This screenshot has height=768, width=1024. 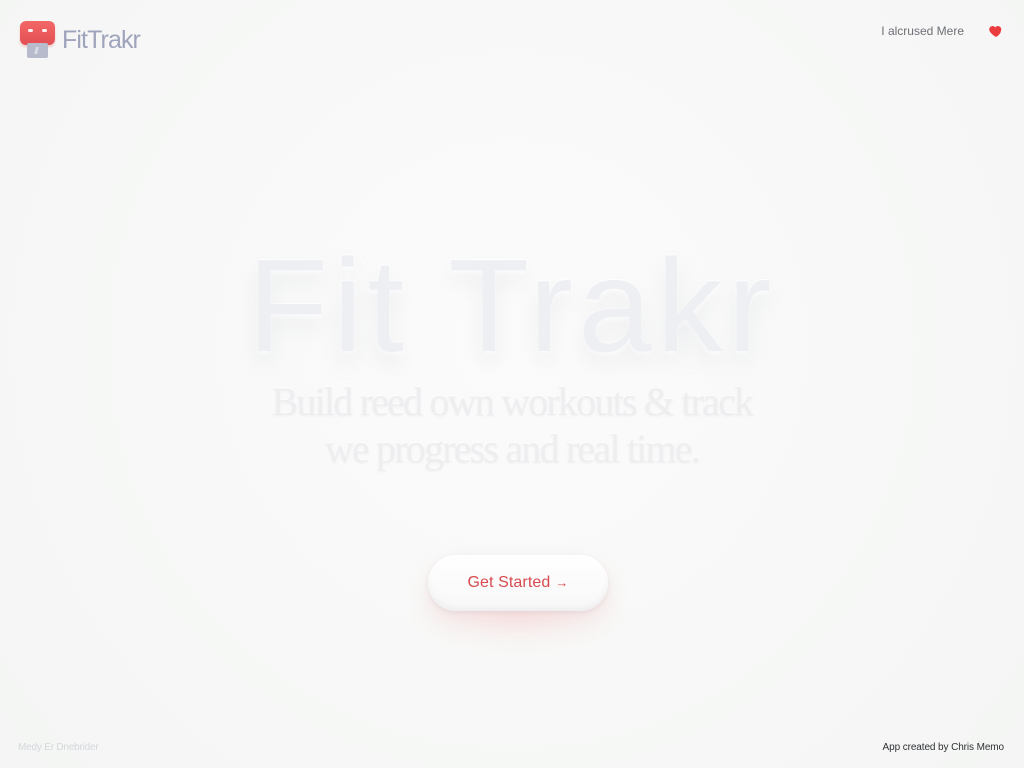 I want to click on brand-name: FitTrakr, so click(x=101, y=40).